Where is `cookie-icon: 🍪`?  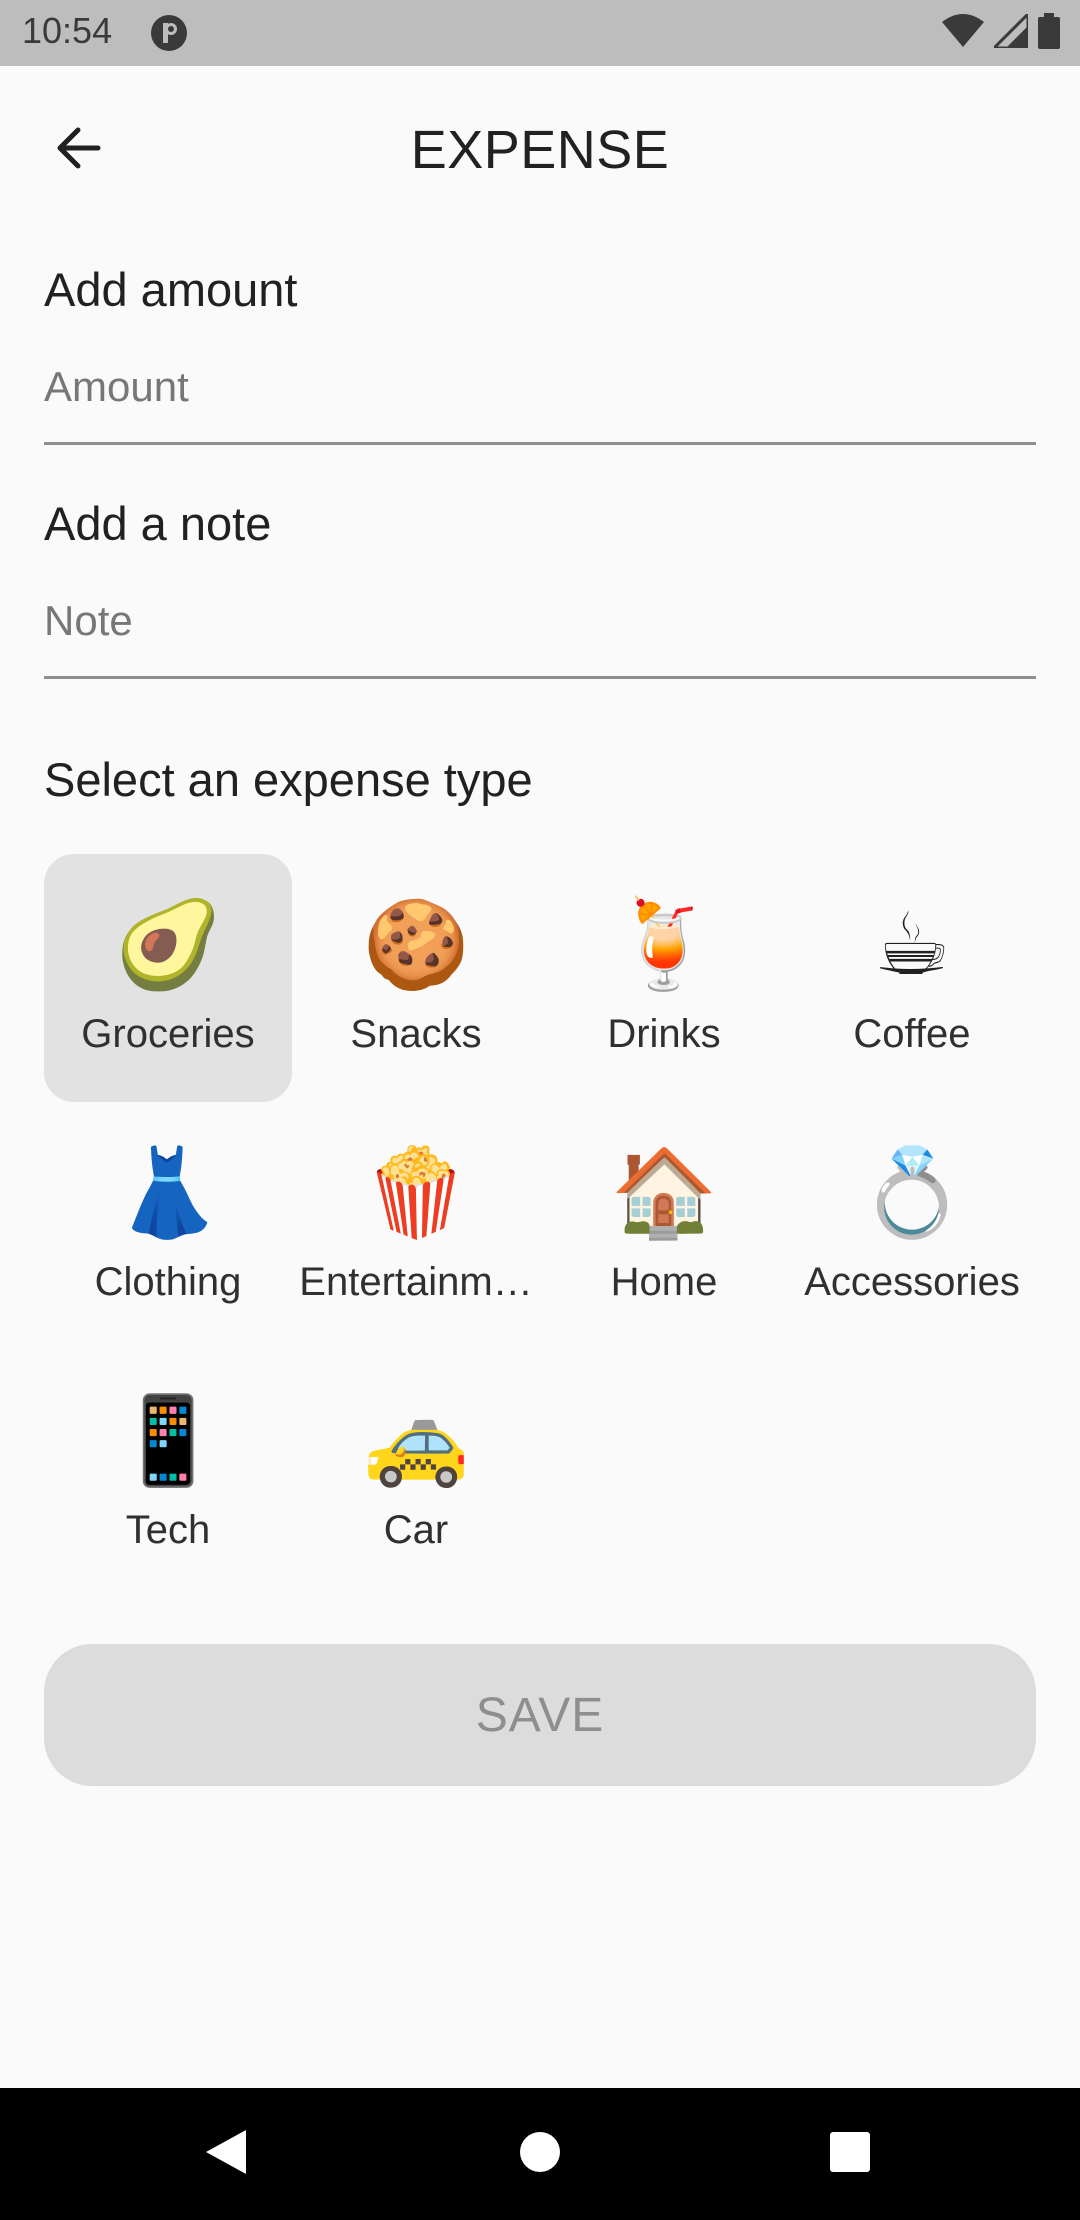 cookie-icon: 🍪 is located at coordinates (416, 945).